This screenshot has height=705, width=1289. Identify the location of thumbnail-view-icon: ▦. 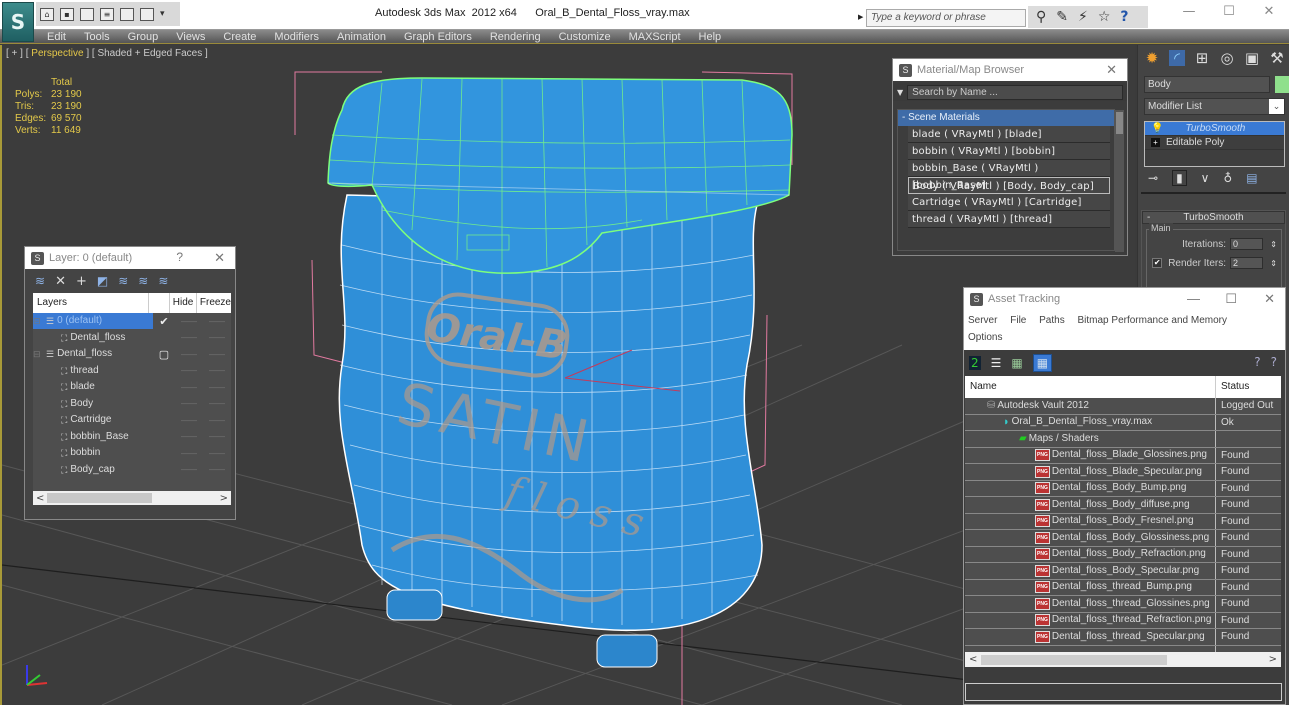
(1016, 363).